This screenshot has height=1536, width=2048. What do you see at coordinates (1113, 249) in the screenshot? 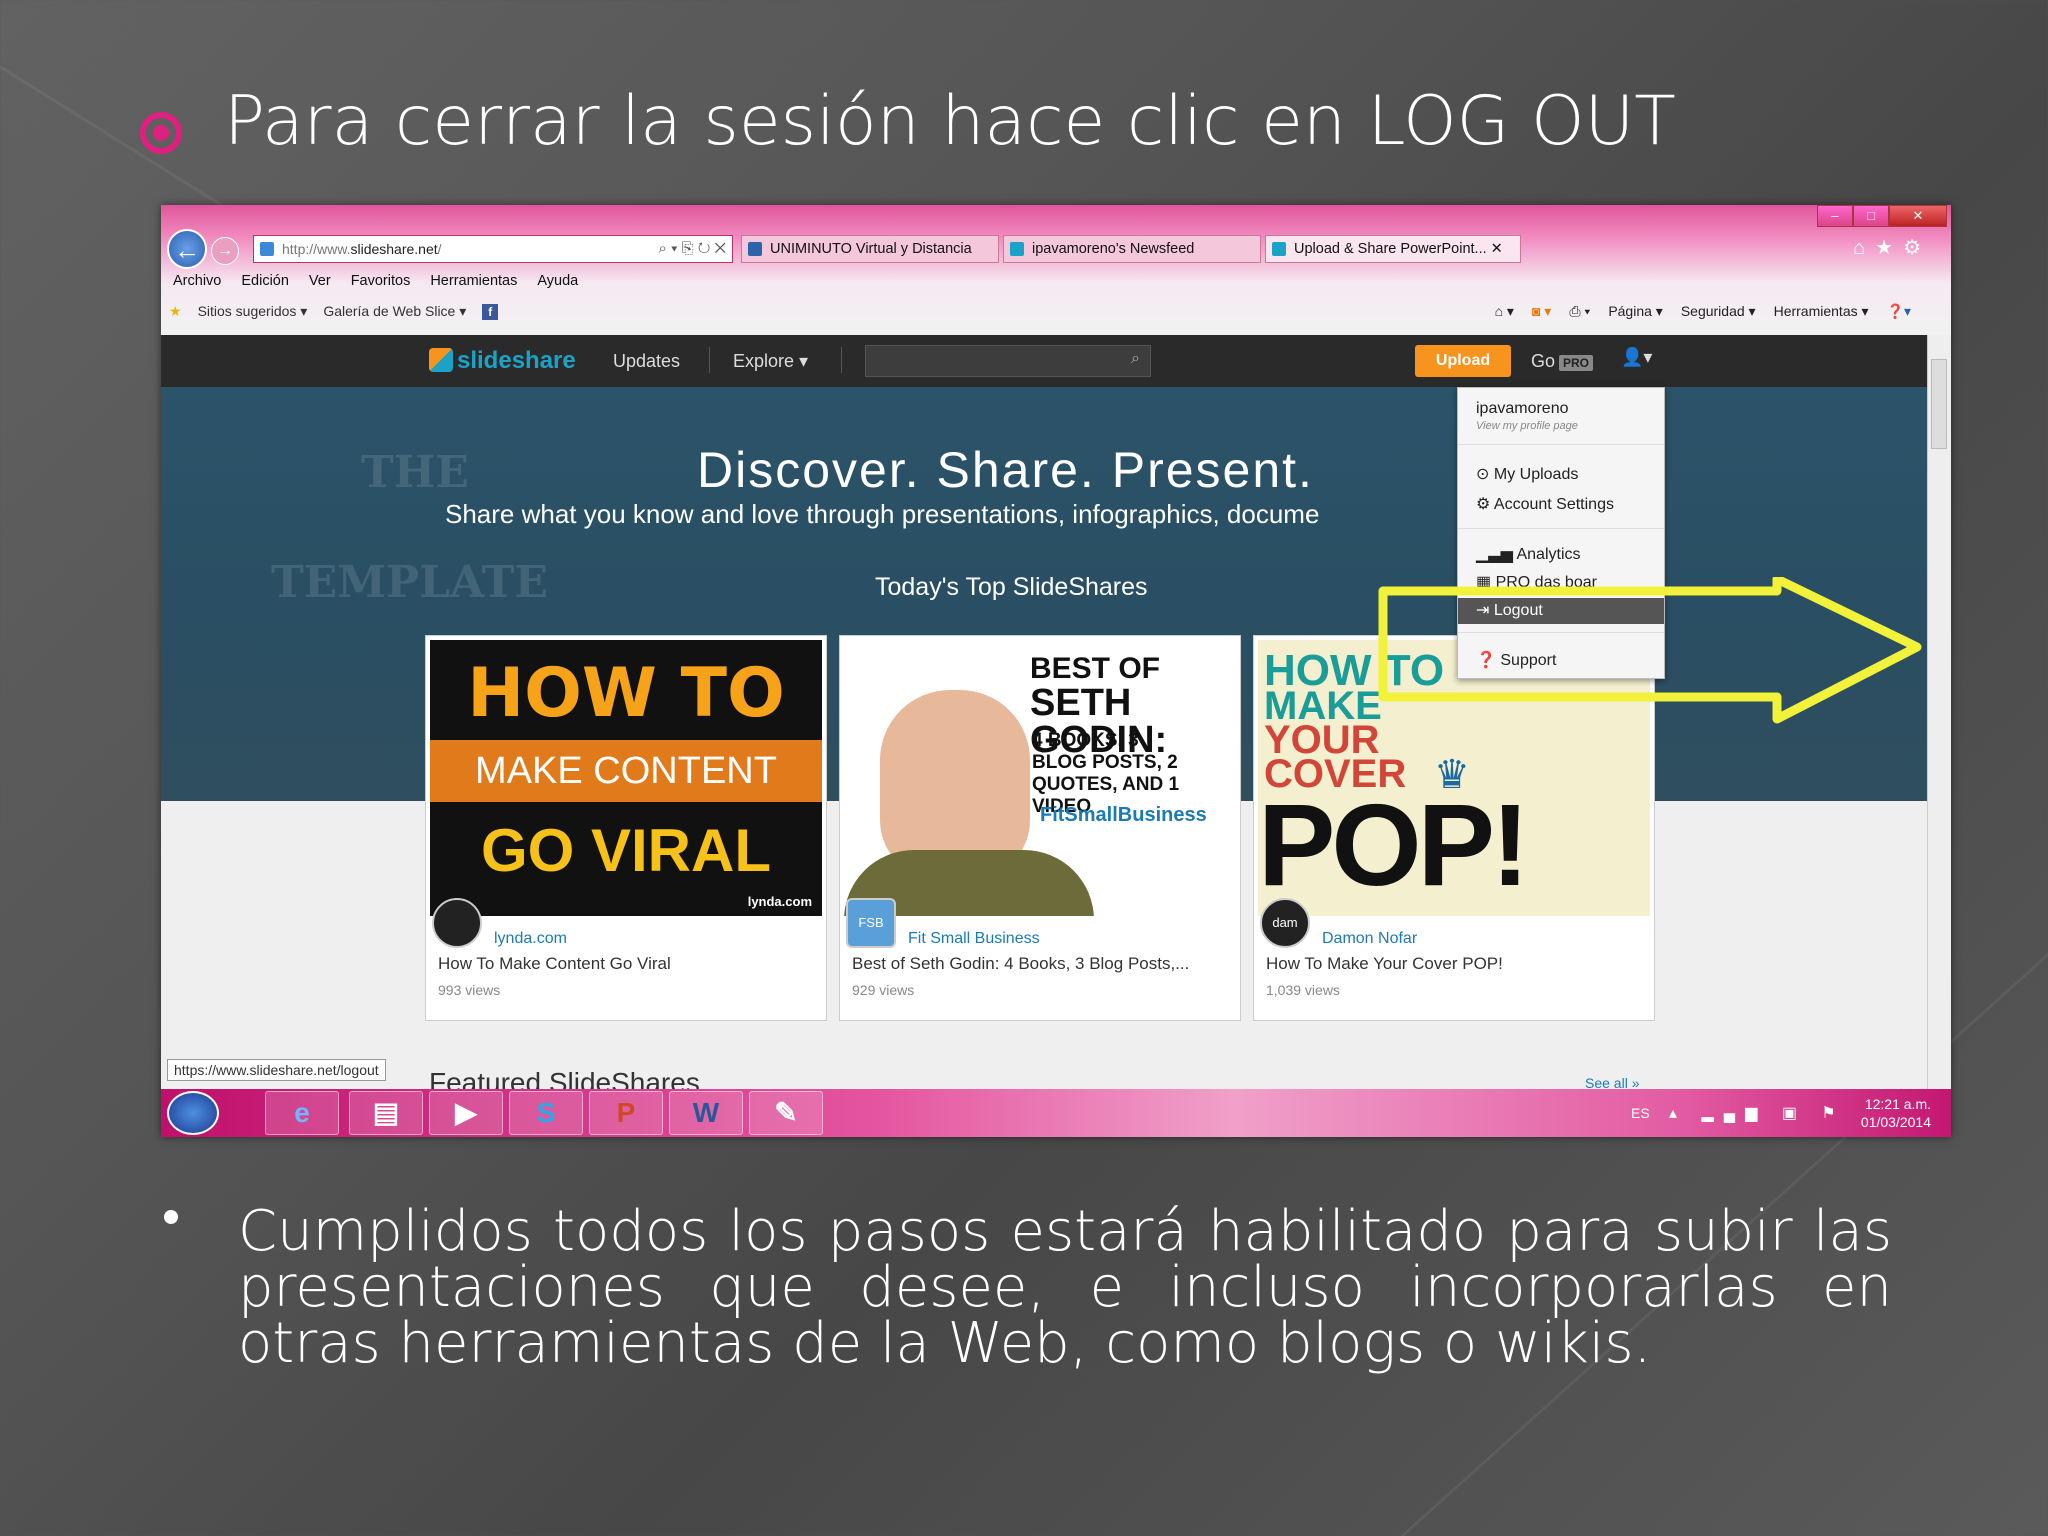
I see `tab-label: ipavamoreno's Newsfeed` at bounding box center [1113, 249].